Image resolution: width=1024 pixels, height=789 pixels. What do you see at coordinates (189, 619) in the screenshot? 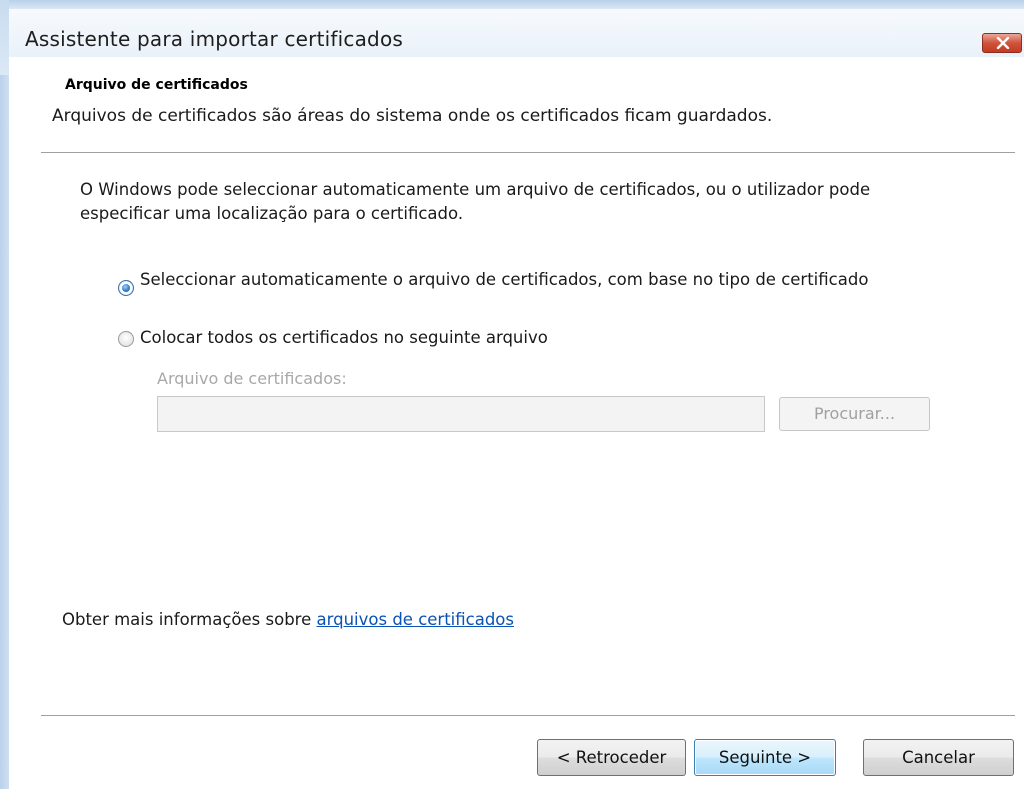
I see `more-info-prefix: Obter mais informações sobre` at bounding box center [189, 619].